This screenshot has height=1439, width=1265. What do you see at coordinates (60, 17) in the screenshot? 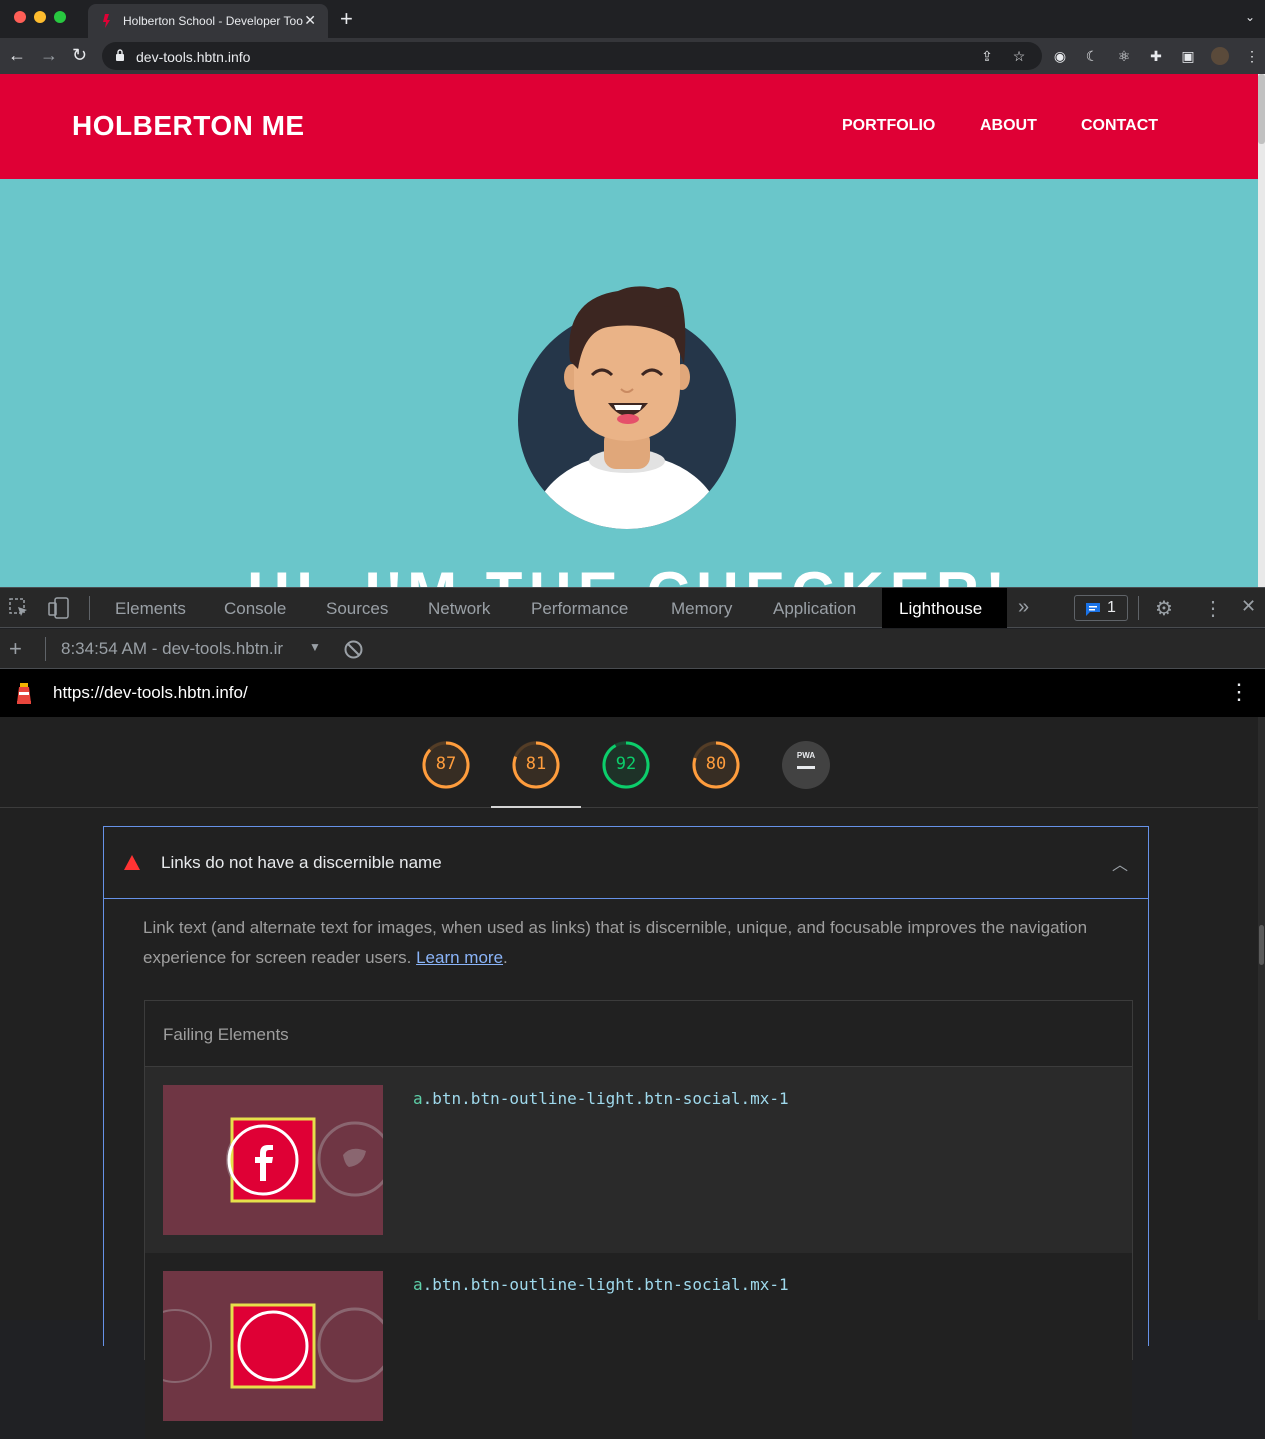
I see `maximize-window-button` at bounding box center [60, 17].